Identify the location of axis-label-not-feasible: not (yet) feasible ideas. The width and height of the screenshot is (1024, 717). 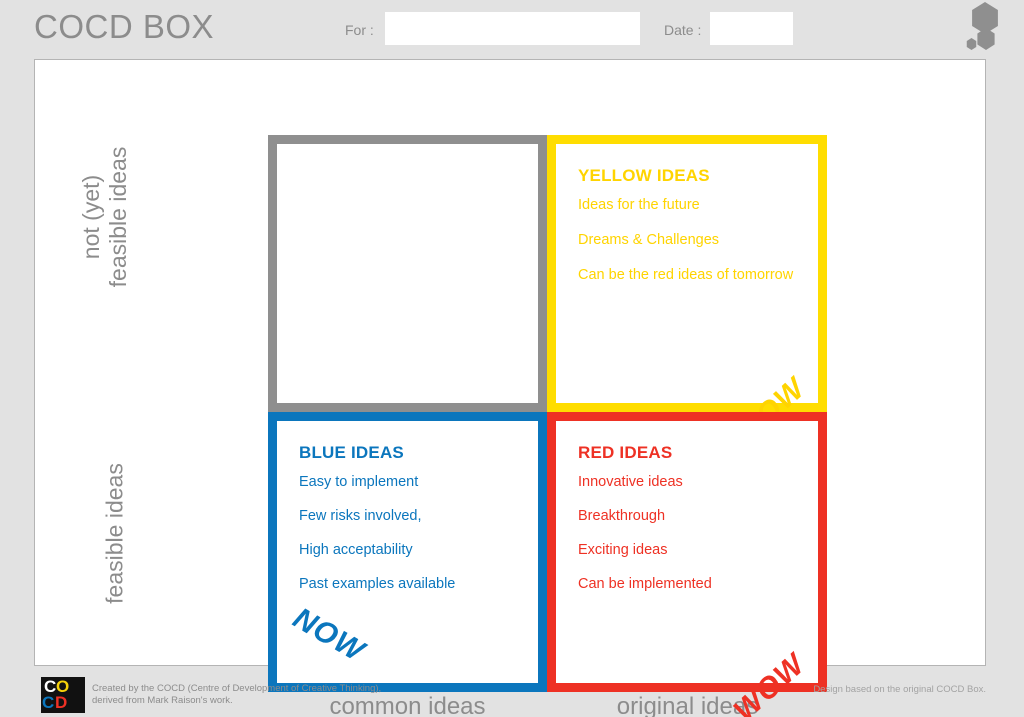
(105, 217).